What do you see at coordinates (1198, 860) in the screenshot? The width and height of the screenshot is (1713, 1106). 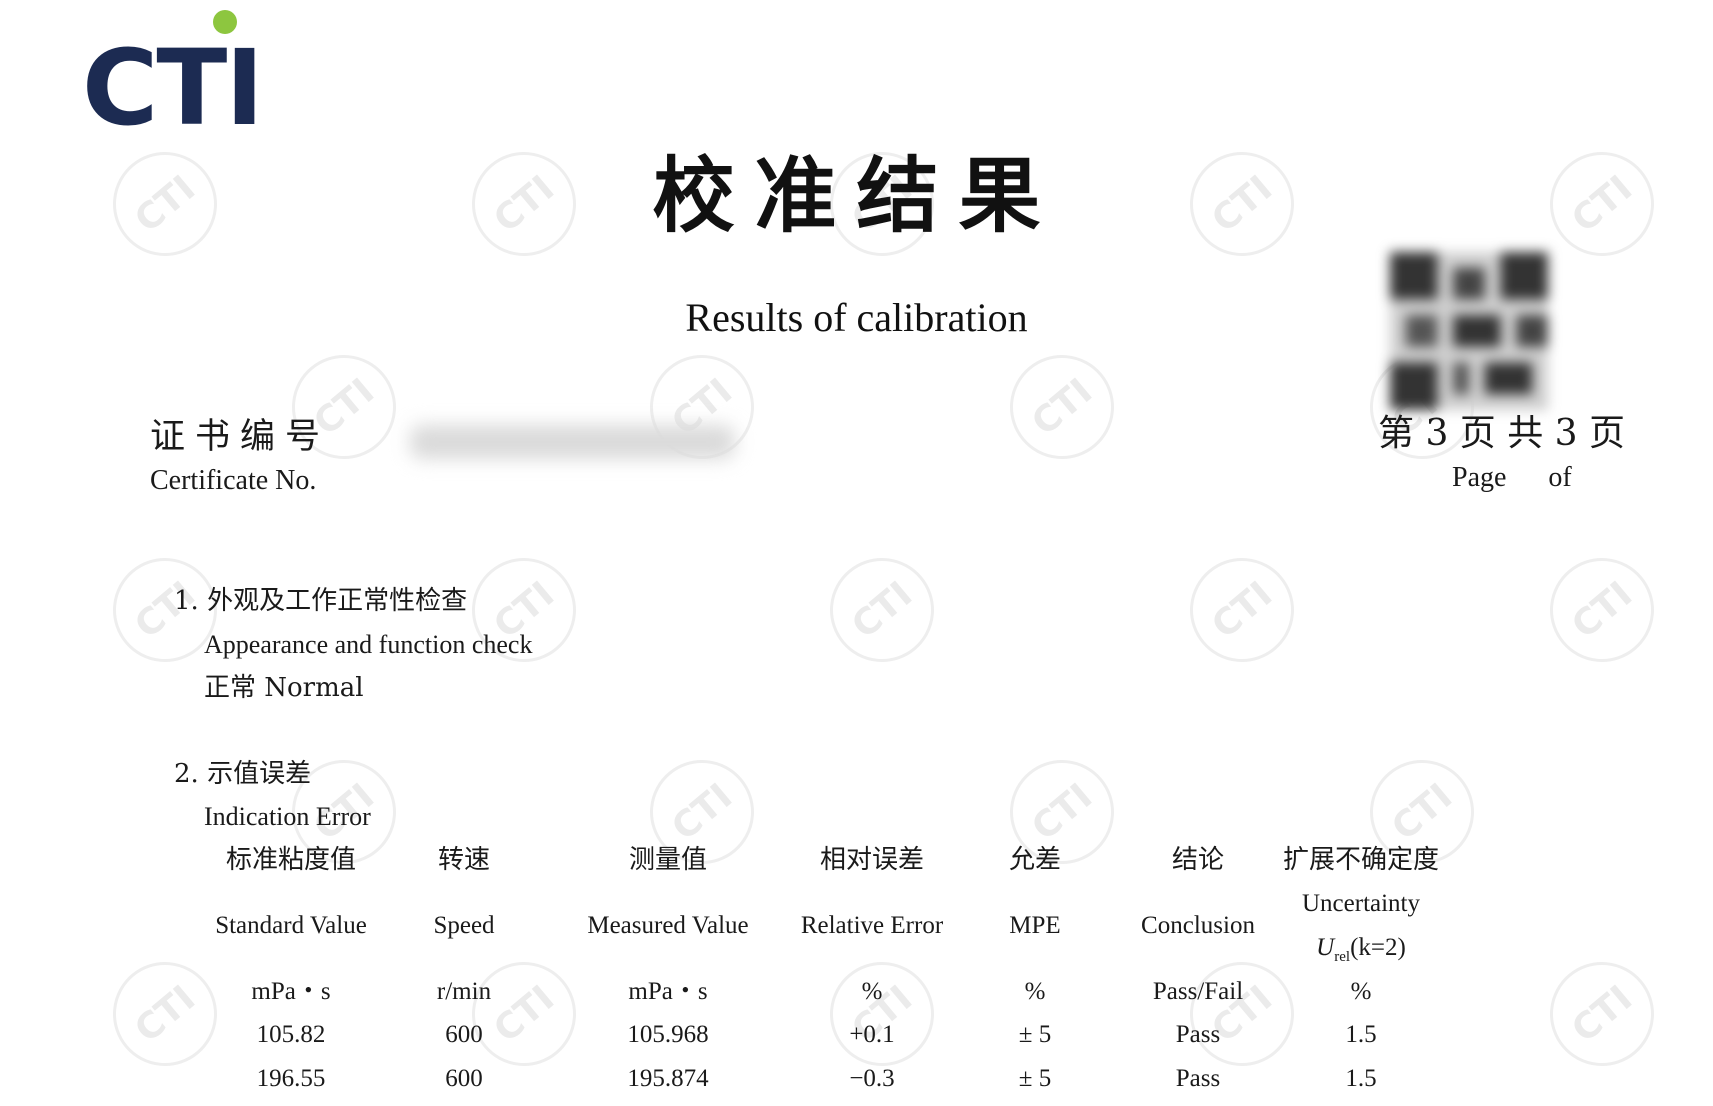 I see `header-cn-conclusion: 结论` at bounding box center [1198, 860].